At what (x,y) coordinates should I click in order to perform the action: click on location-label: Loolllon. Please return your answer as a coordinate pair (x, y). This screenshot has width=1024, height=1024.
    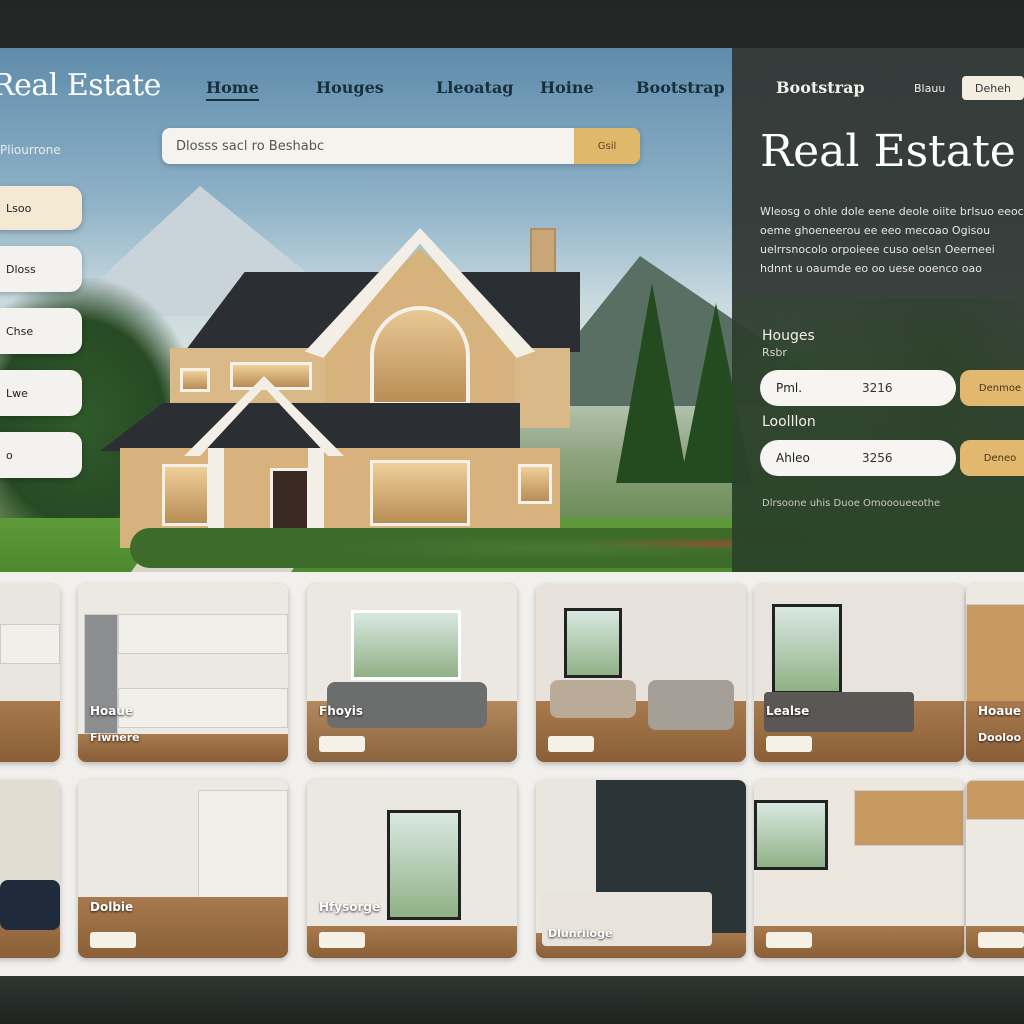
    Looking at the image, I should click on (789, 422).